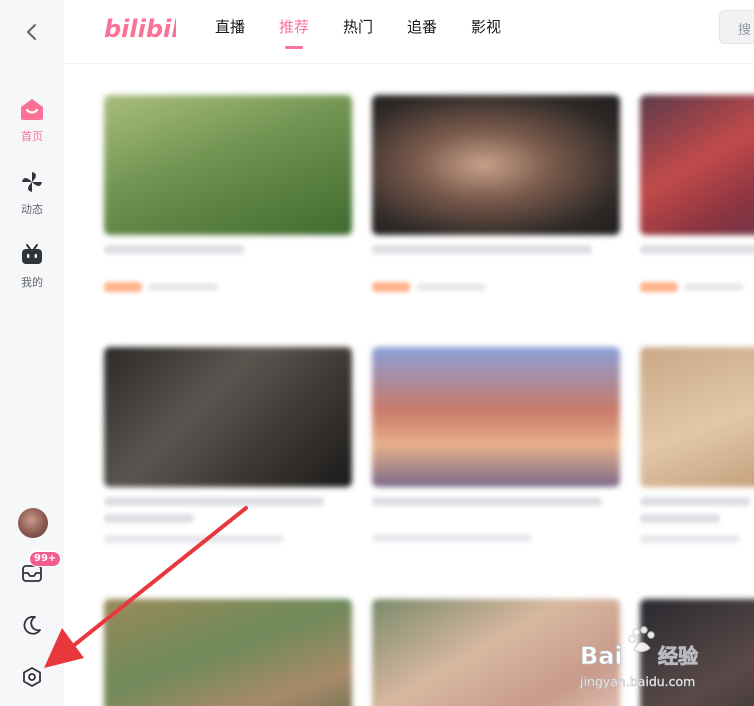 This screenshot has width=754, height=706. Describe the element at coordinates (32, 182) in the screenshot. I see `pinwheel-icon` at that location.